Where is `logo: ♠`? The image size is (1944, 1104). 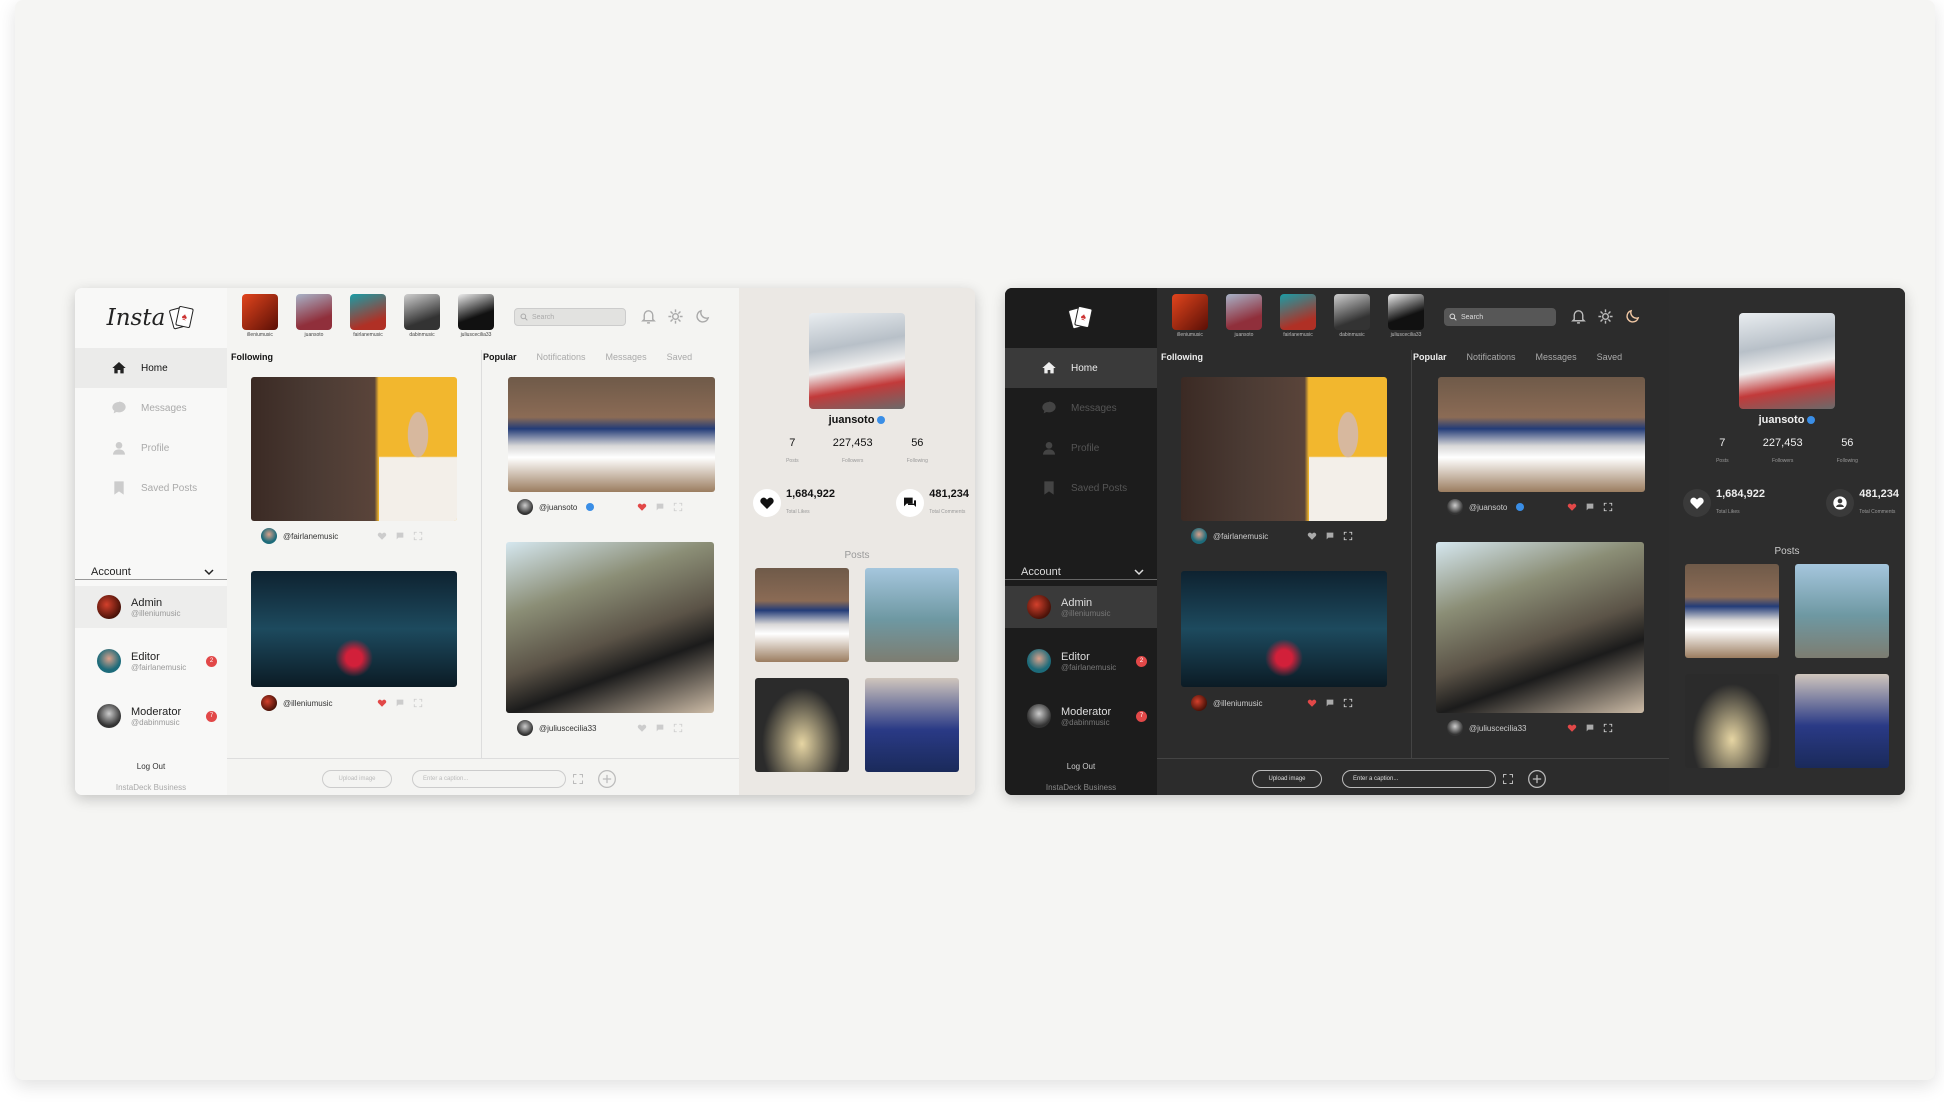
logo: ♠ is located at coordinates (1081, 318).